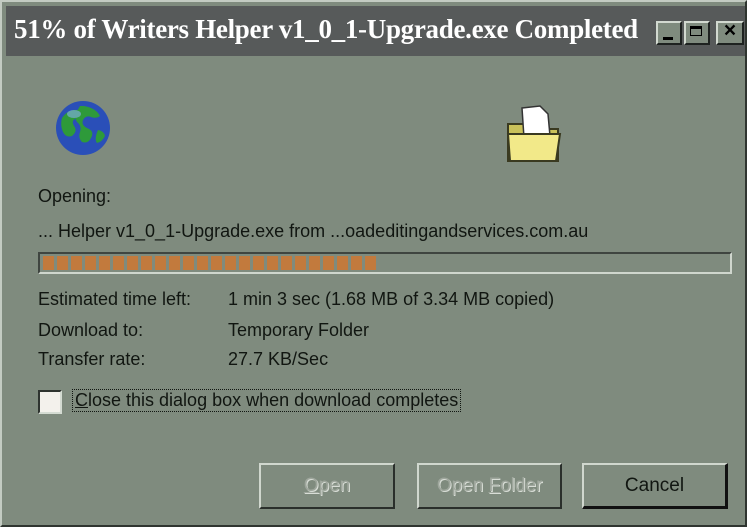 The image size is (747, 527). I want to click on transfer-rate-value: 27.7 KB/Sec, so click(278, 359).